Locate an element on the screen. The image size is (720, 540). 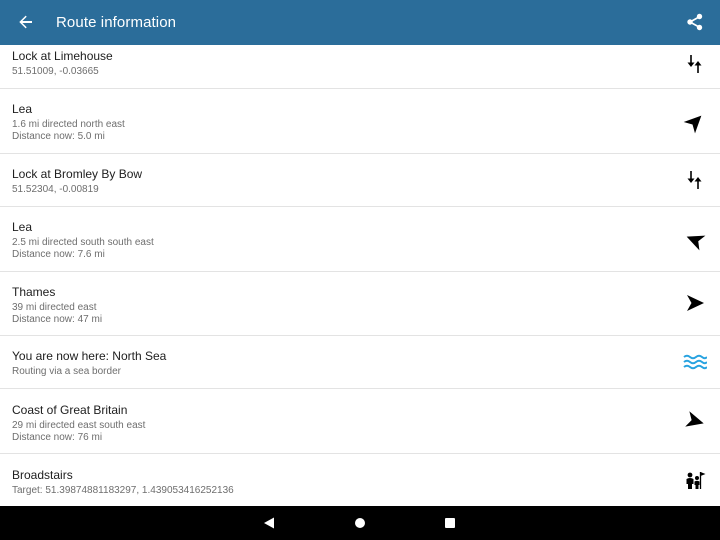
step-distance: Distance now: 47 mi is located at coordinates (57, 319).